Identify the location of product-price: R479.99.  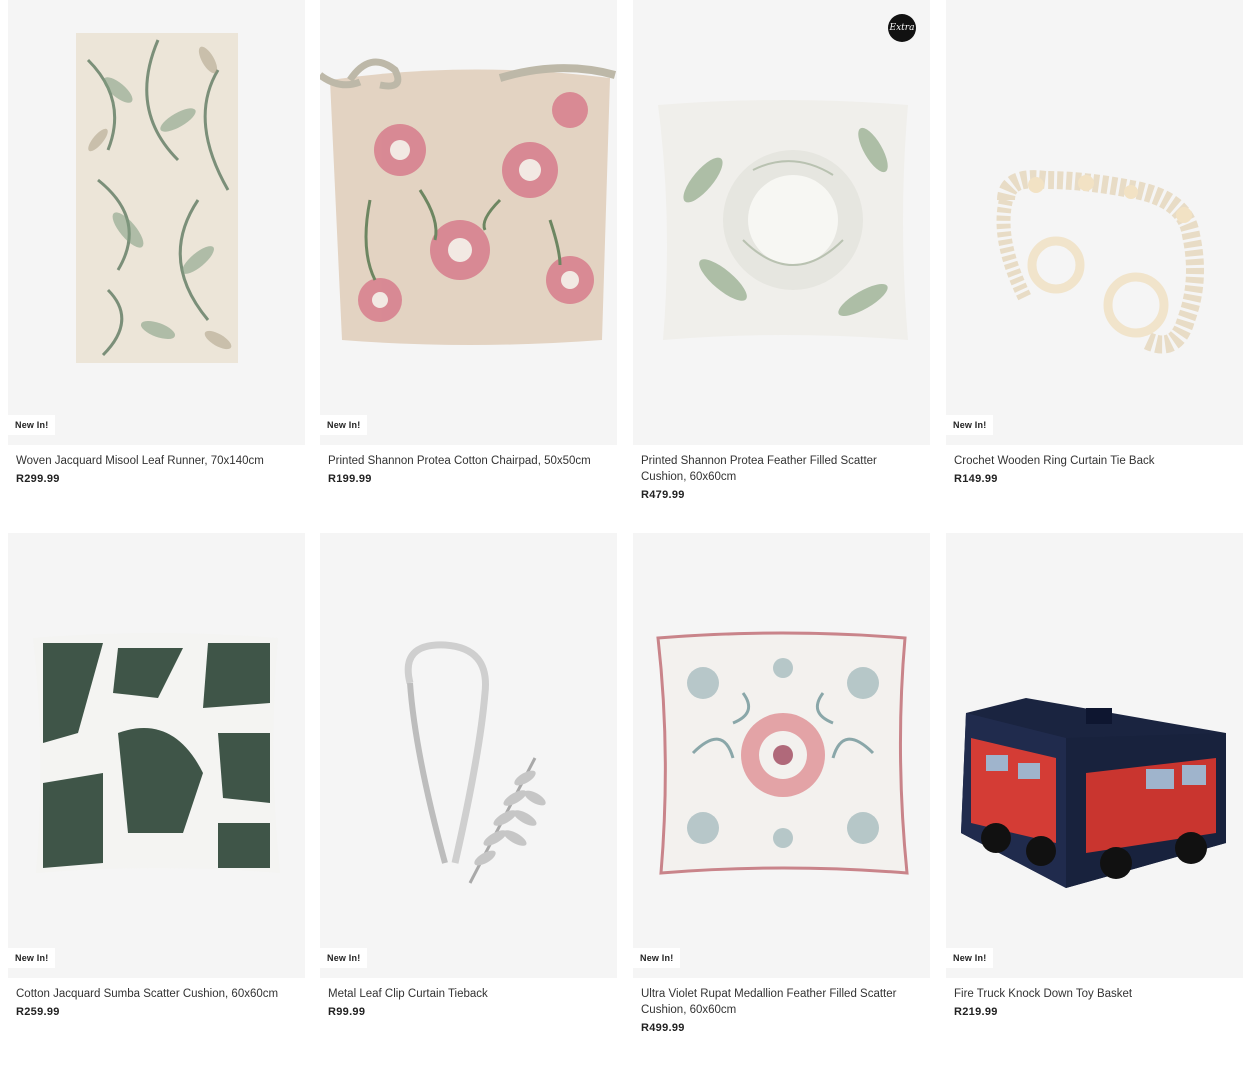
(663, 495).